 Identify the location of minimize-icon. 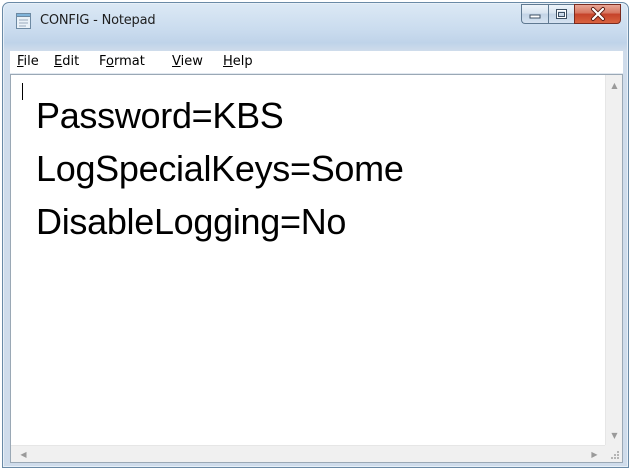
(535, 16).